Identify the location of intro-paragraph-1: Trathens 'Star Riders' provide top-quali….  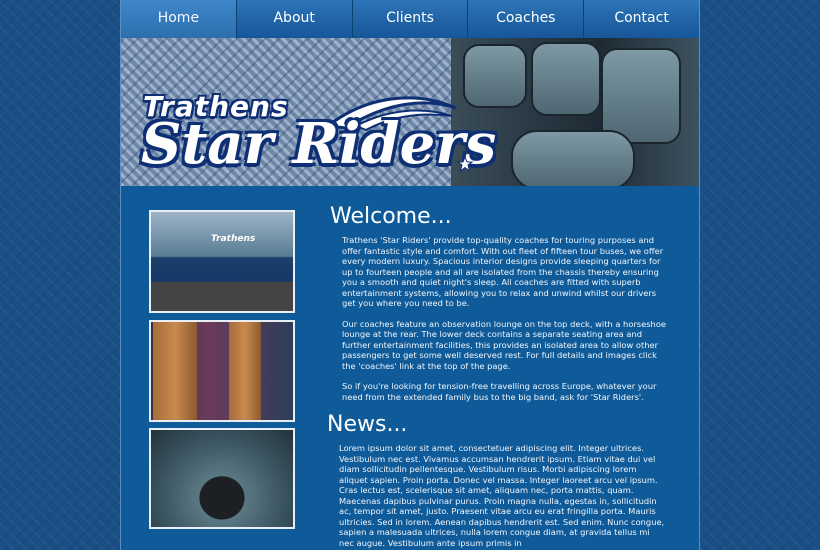
(503, 271).